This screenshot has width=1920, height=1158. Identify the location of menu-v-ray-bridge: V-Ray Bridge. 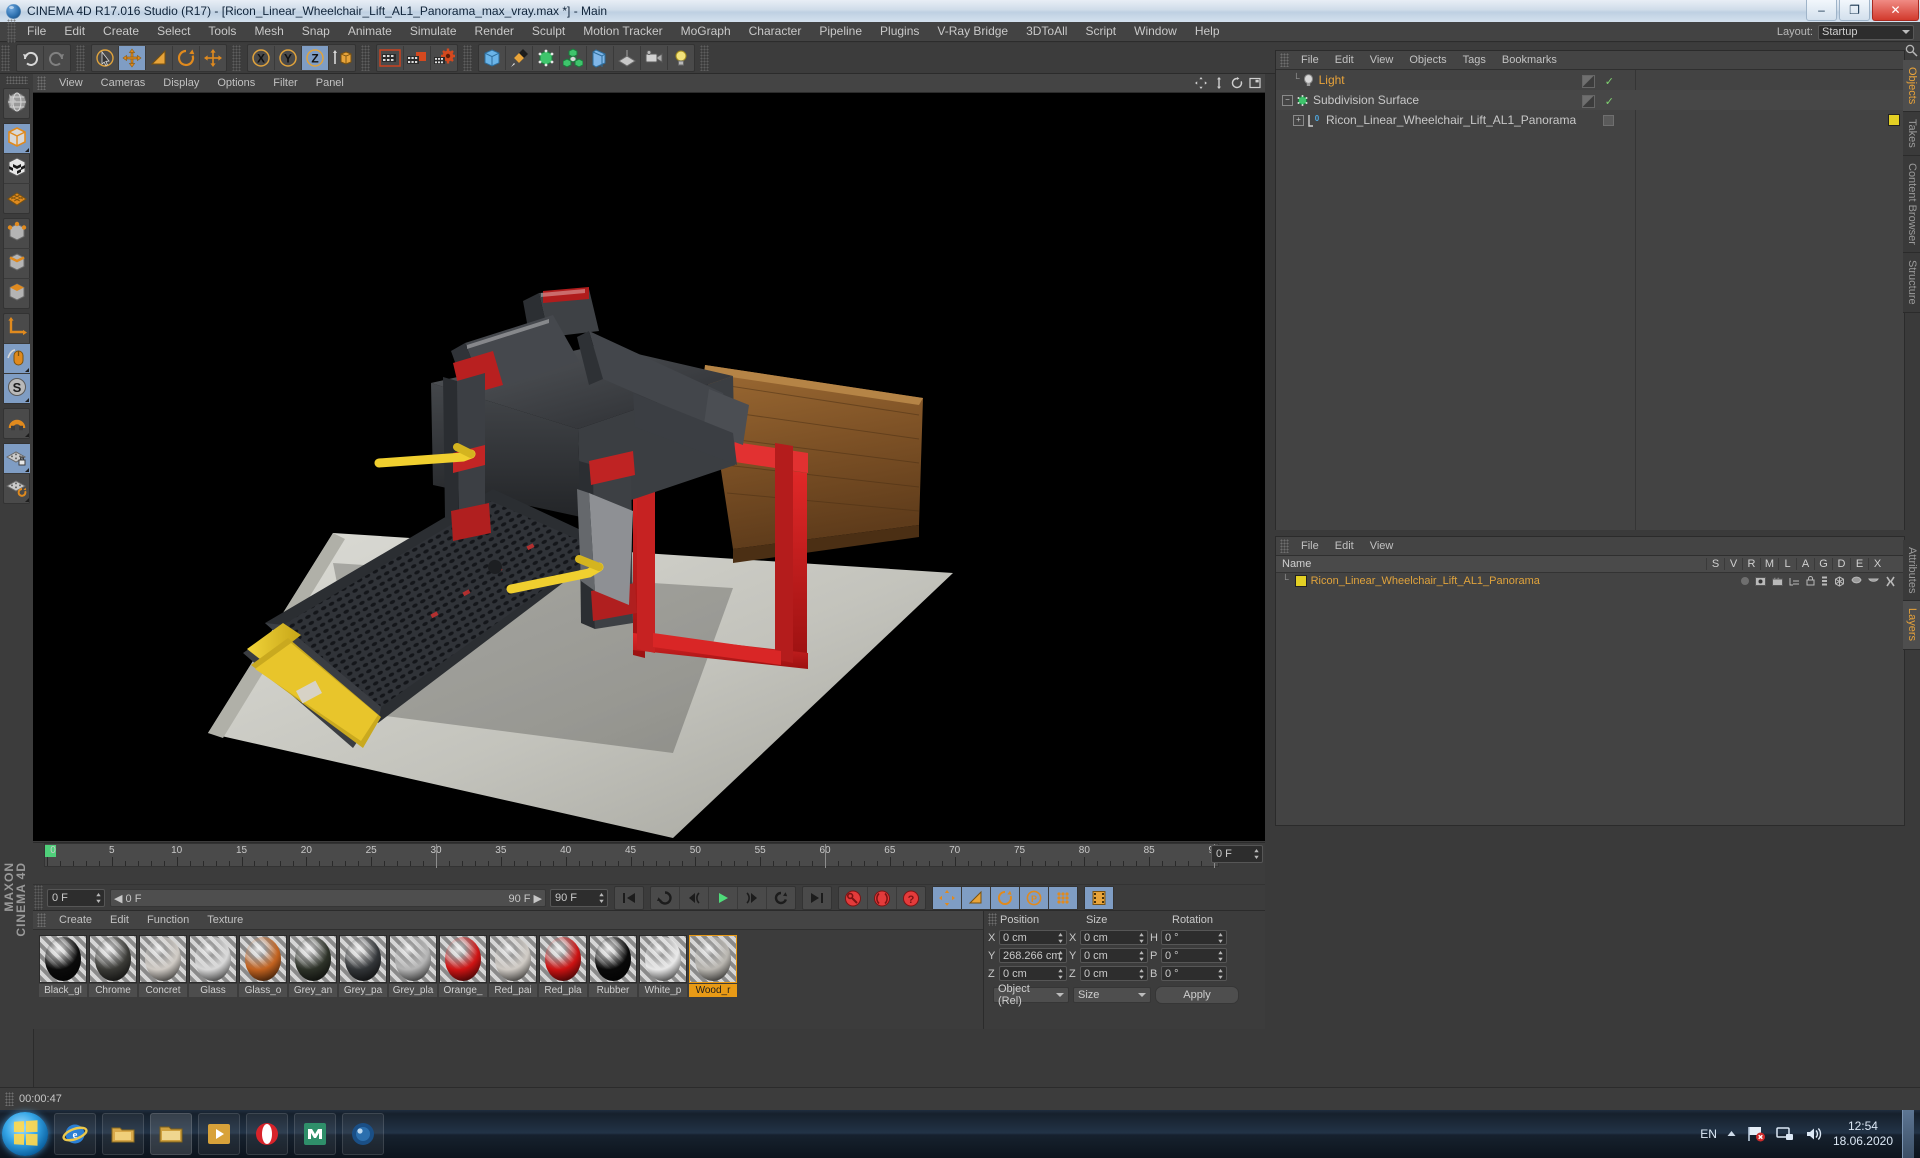
(972, 31).